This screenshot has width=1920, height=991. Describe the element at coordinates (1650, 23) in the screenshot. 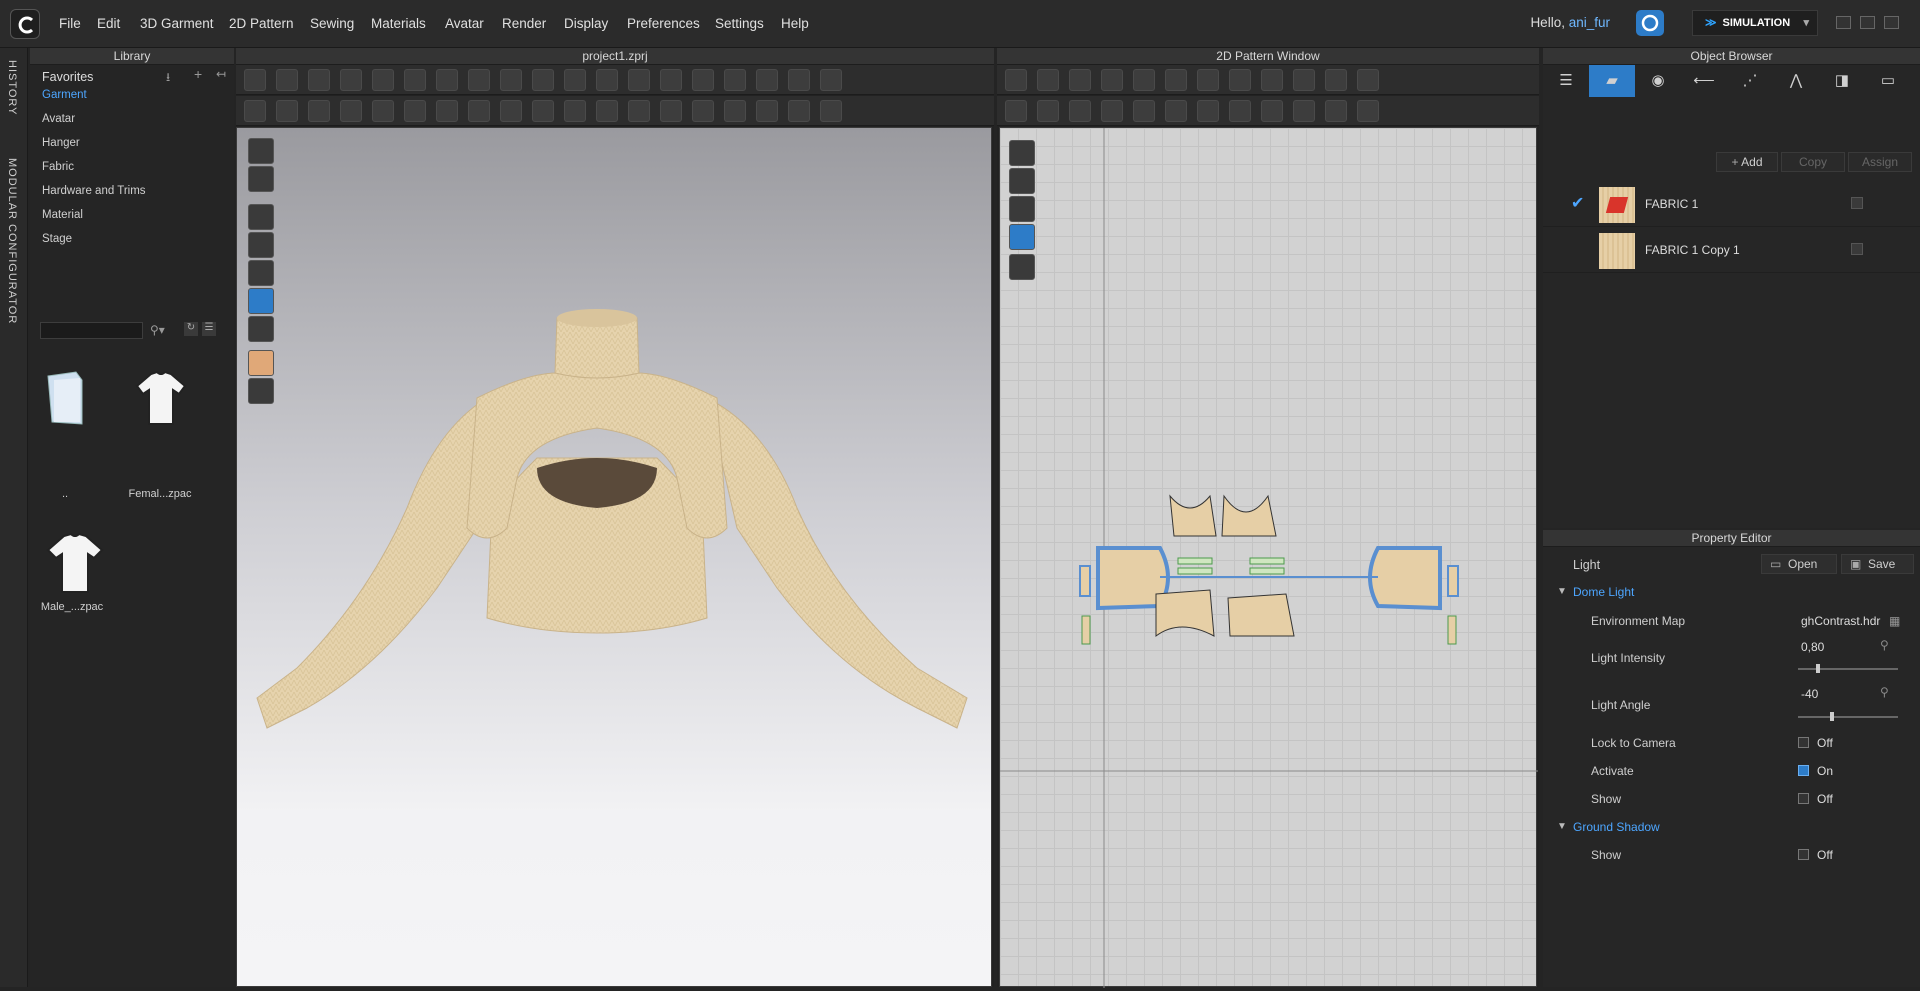

I see `cloud-icon` at that location.